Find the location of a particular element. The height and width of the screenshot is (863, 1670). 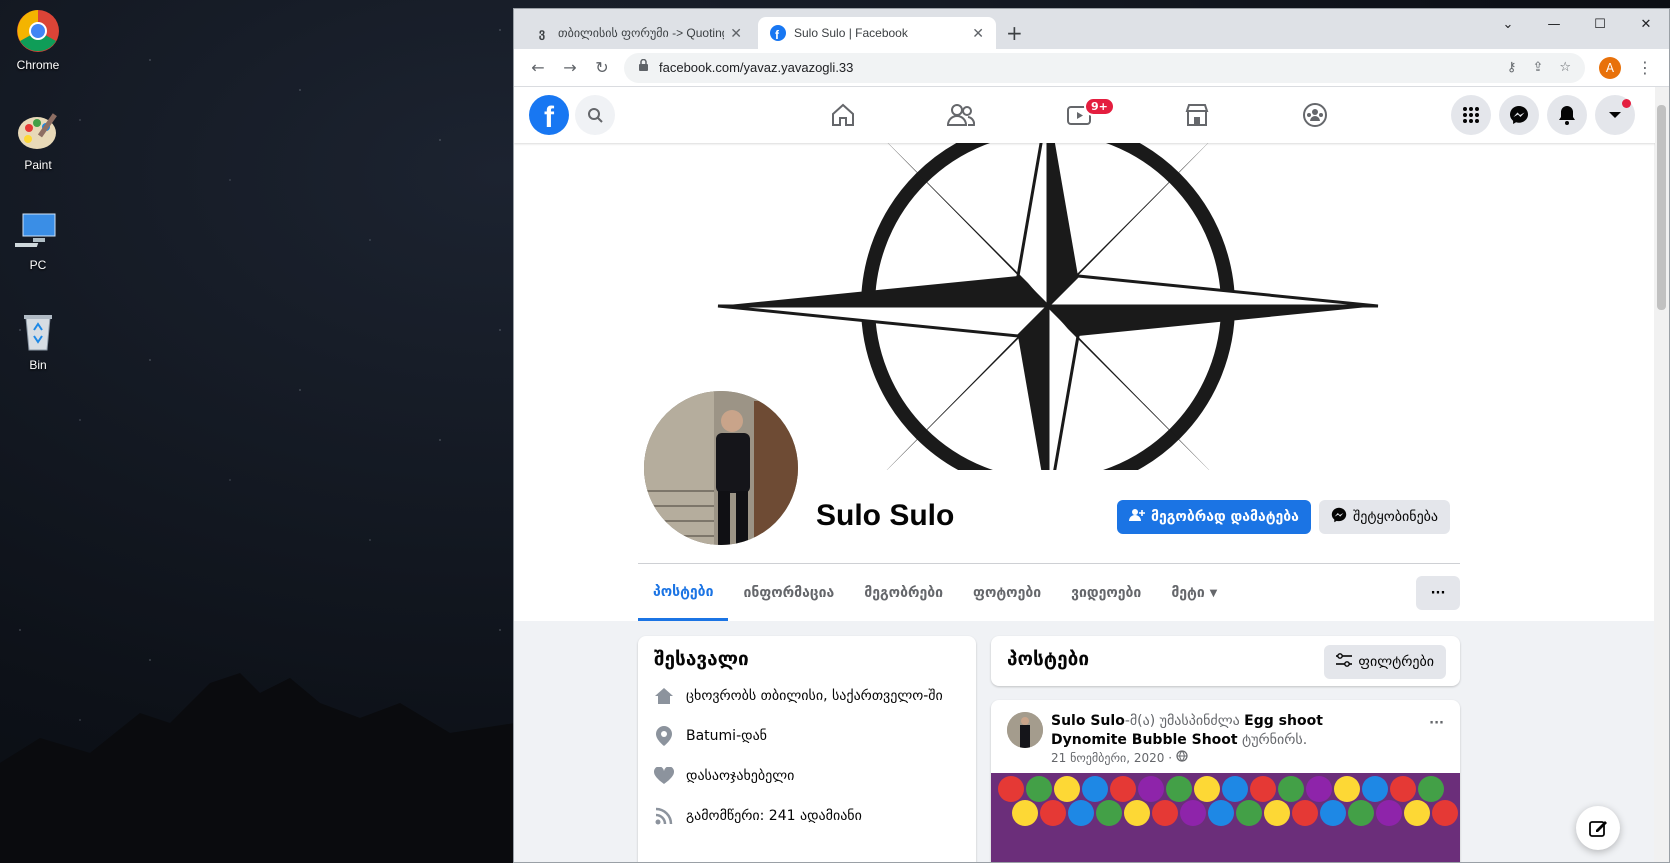

desktop-icon-paint: Paint is located at coordinates (38, 140).